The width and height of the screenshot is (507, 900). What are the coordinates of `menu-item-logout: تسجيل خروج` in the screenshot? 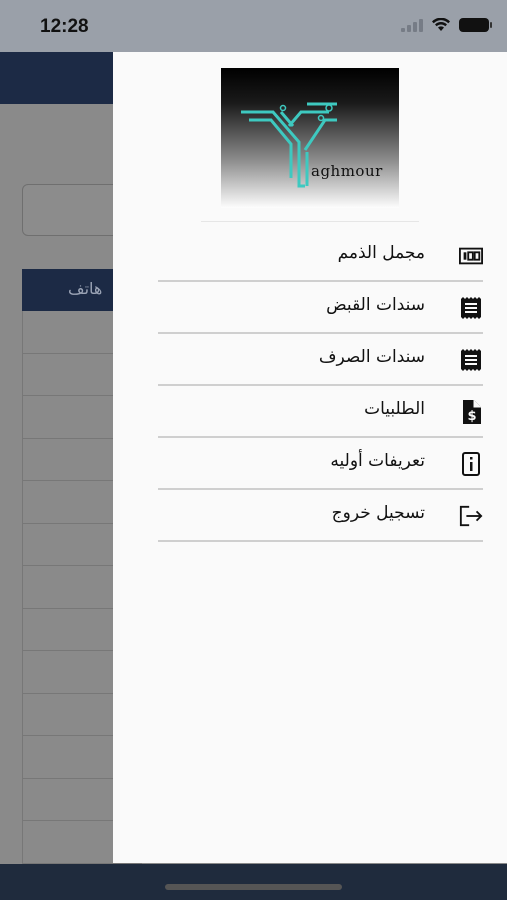 It's located at (320, 516).